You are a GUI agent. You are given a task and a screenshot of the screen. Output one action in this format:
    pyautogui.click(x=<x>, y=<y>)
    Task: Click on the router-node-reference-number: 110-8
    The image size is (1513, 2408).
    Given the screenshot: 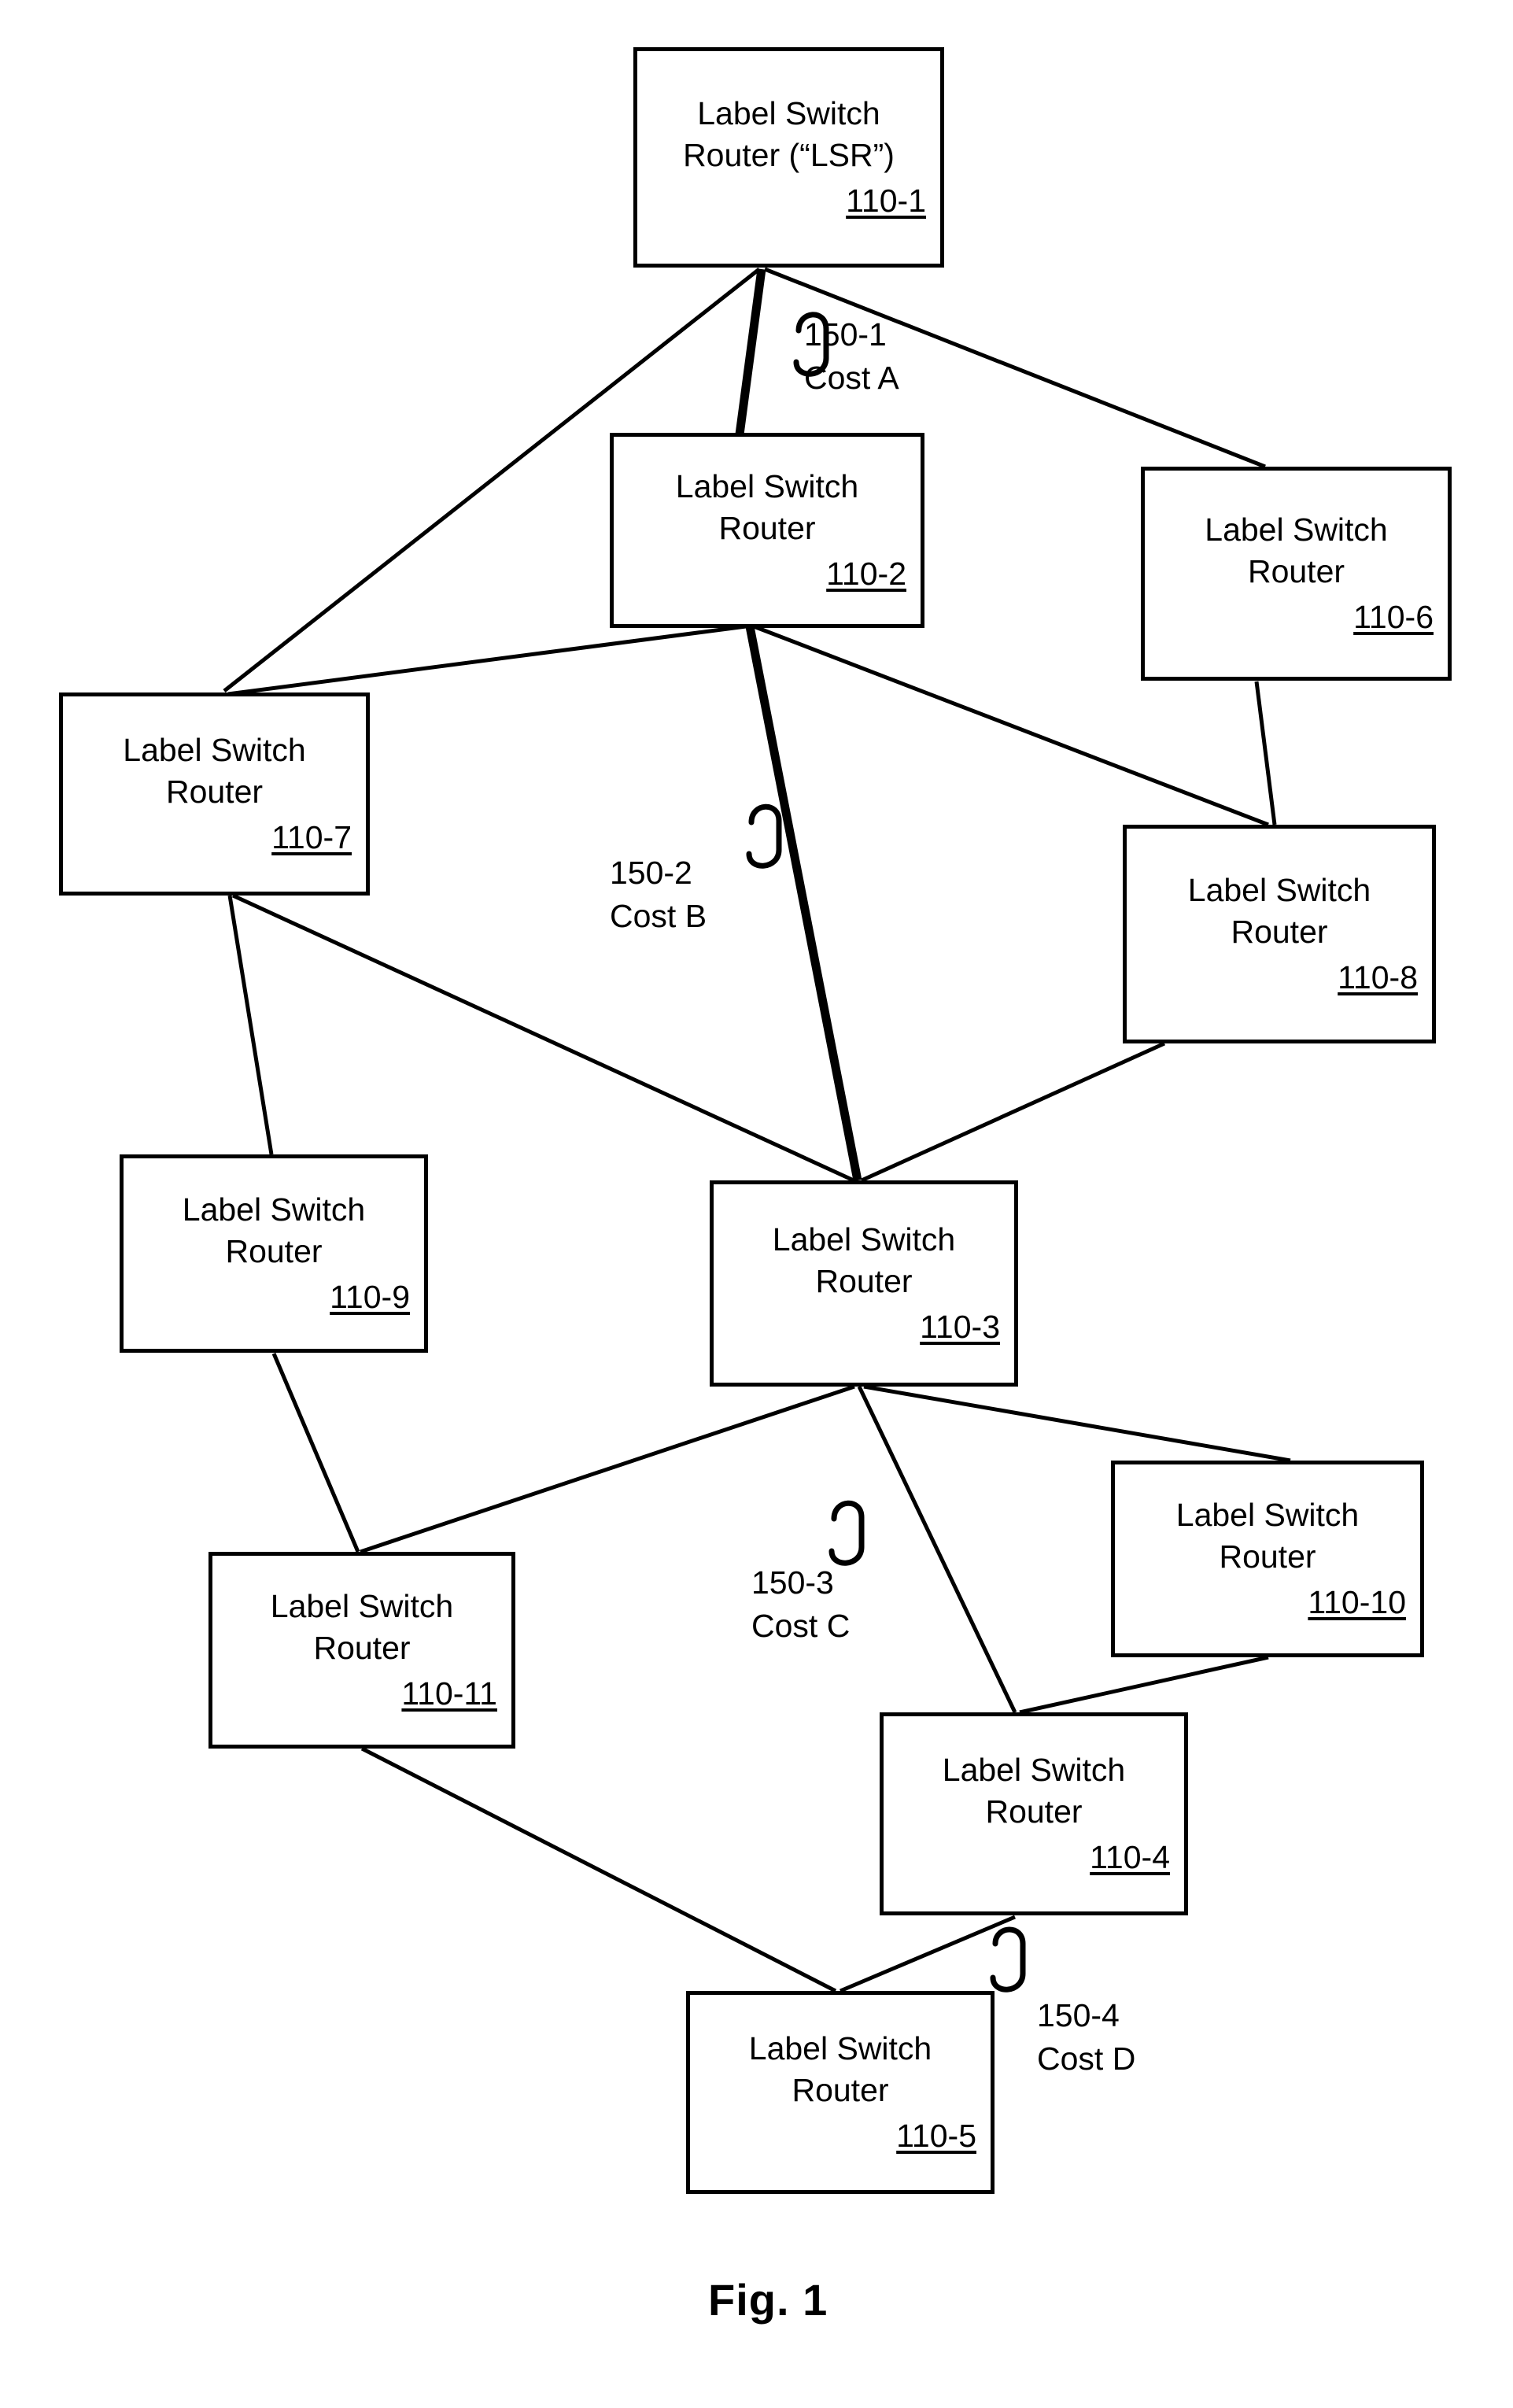 What is the action you would take?
    pyautogui.click(x=1378, y=976)
    